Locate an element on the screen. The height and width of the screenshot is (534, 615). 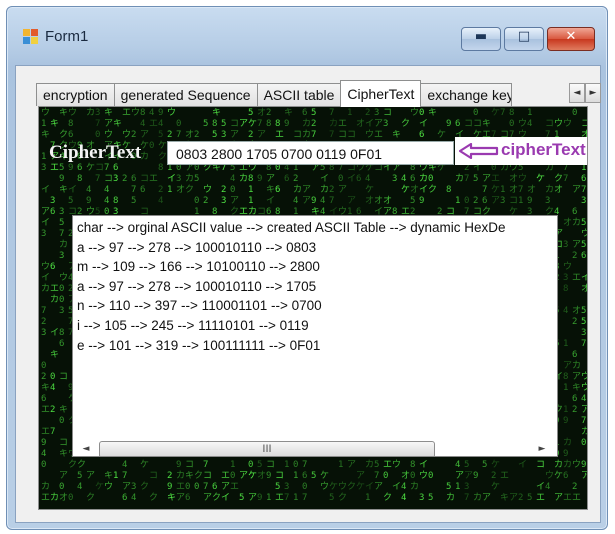
list-item: e --> 101 --> 319 --> 100111111 --> 0F01 is located at coordinates (291, 346).